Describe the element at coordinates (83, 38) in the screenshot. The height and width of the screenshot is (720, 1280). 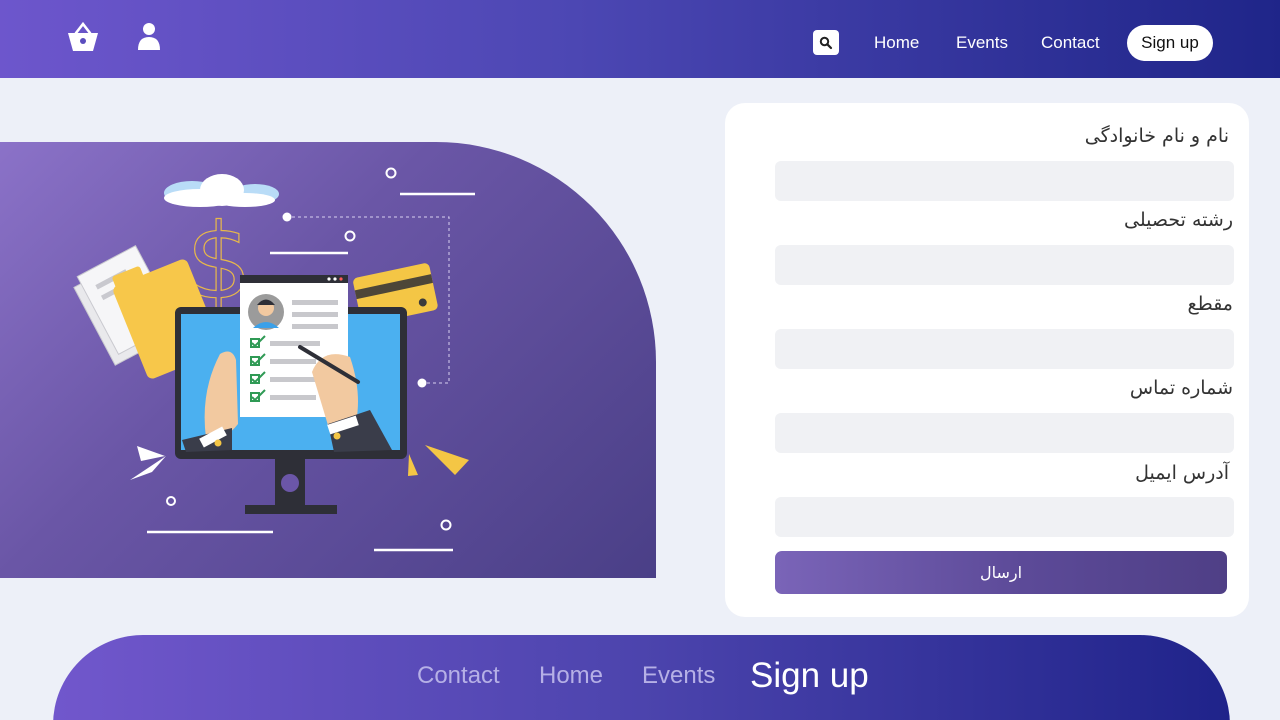
I see `basket-icon` at that location.